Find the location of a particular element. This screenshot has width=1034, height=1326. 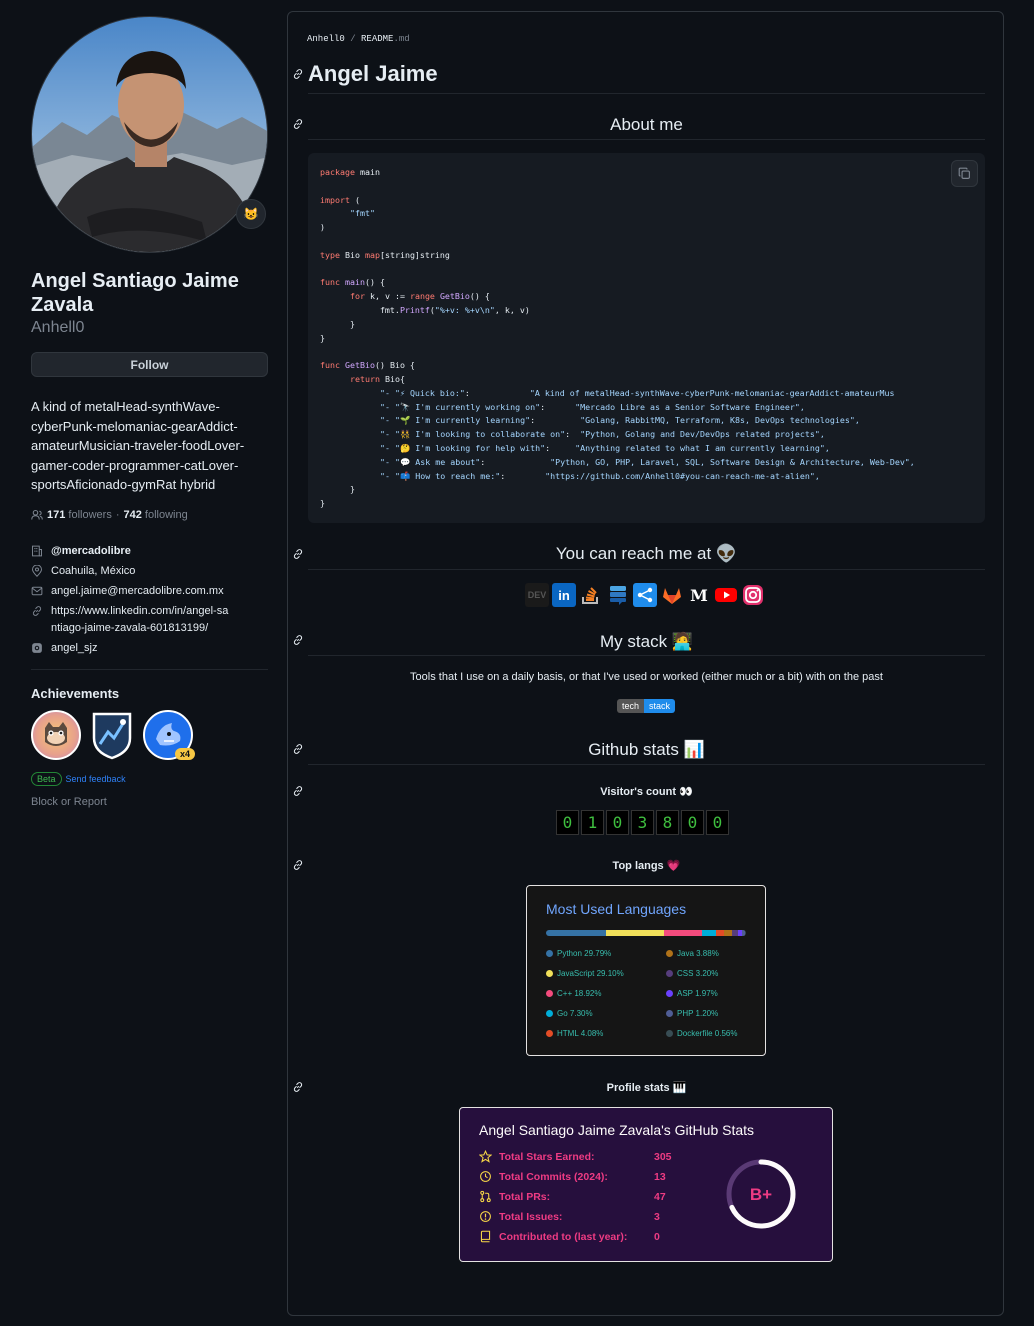

link-icon is located at coordinates (37, 610).